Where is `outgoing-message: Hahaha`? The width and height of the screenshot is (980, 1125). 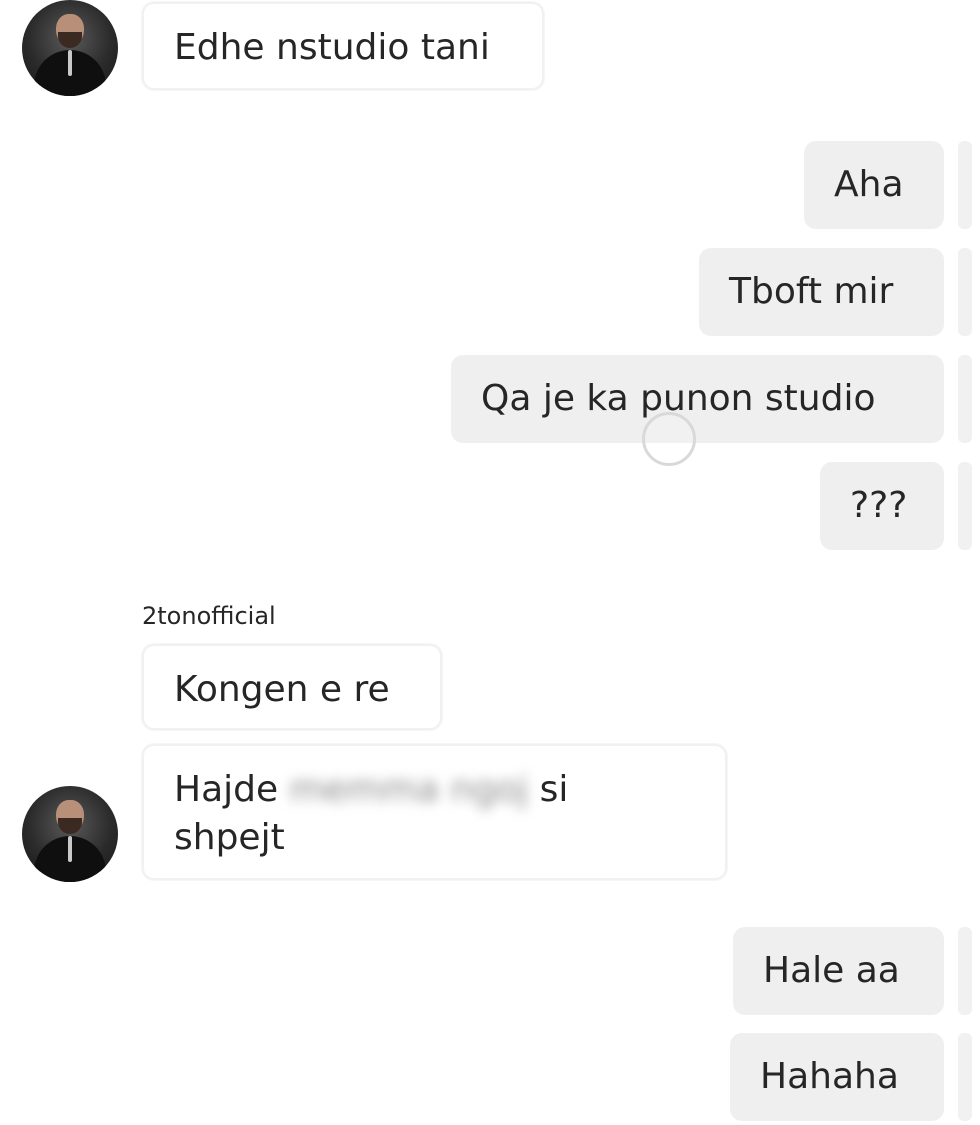
outgoing-message: Hahaha is located at coordinates (837, 1077).